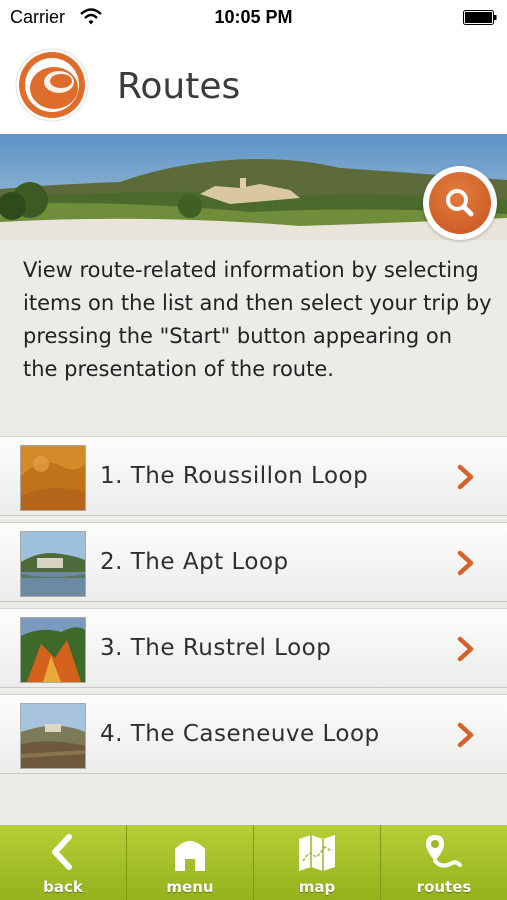 This screenshot has height=900, width=507. What do you see at coordinates (480, 17) in the screenshot?
I see `battery-icon` at bounding box center [480, 17].